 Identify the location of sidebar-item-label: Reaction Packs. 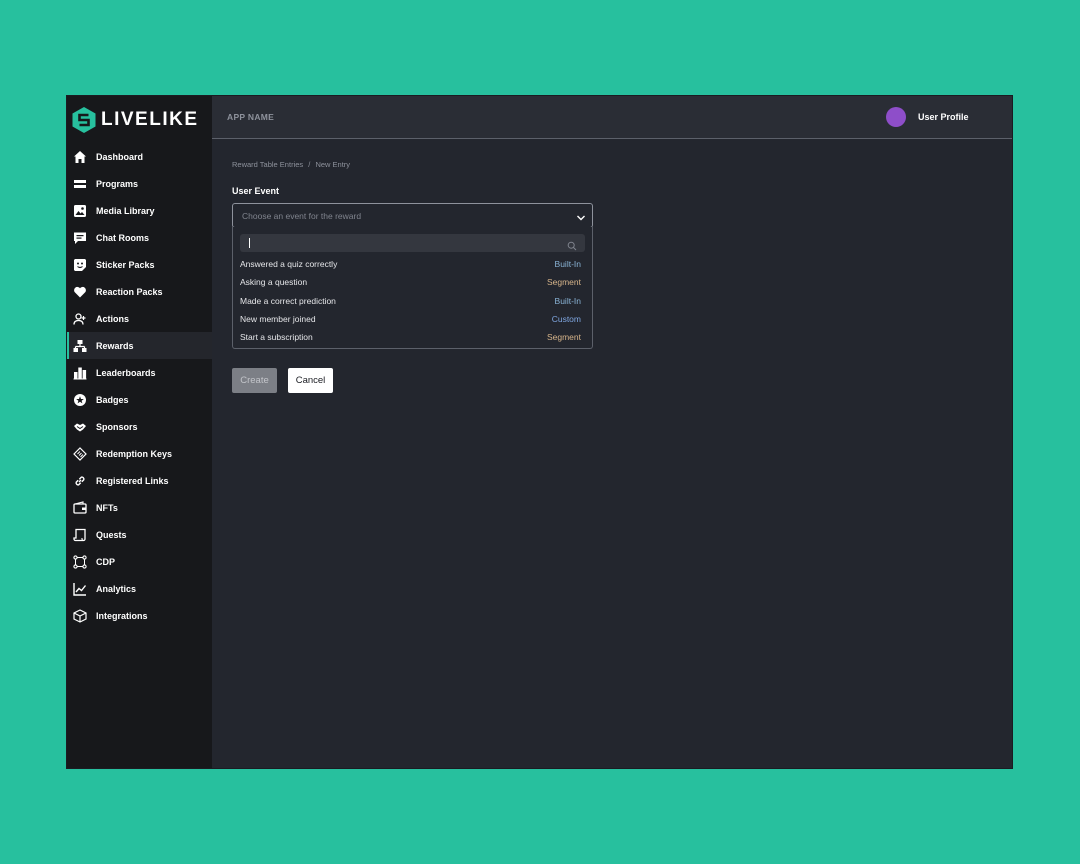
(129, 291).